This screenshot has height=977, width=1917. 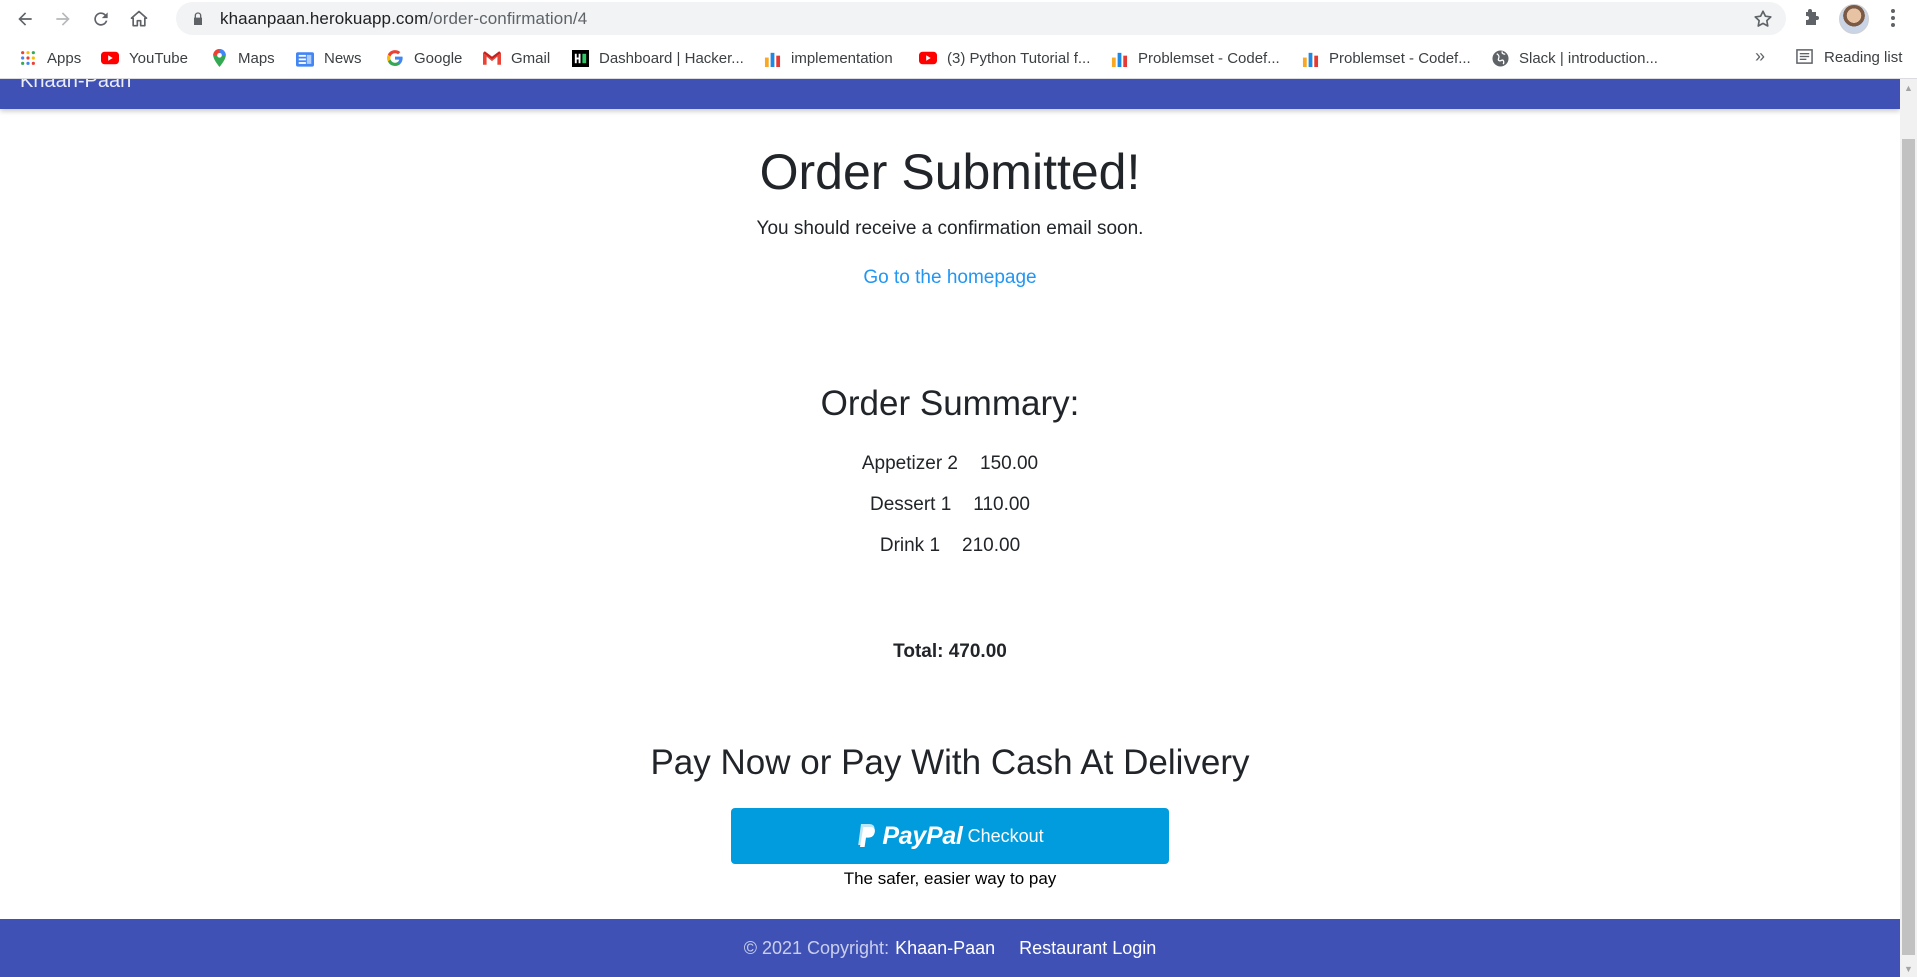 What do you see at coordinates (1087, 948) in the screenshot?
I see `restaurant-login-link: Restaurant Login` at bounding box center [1087, 948].